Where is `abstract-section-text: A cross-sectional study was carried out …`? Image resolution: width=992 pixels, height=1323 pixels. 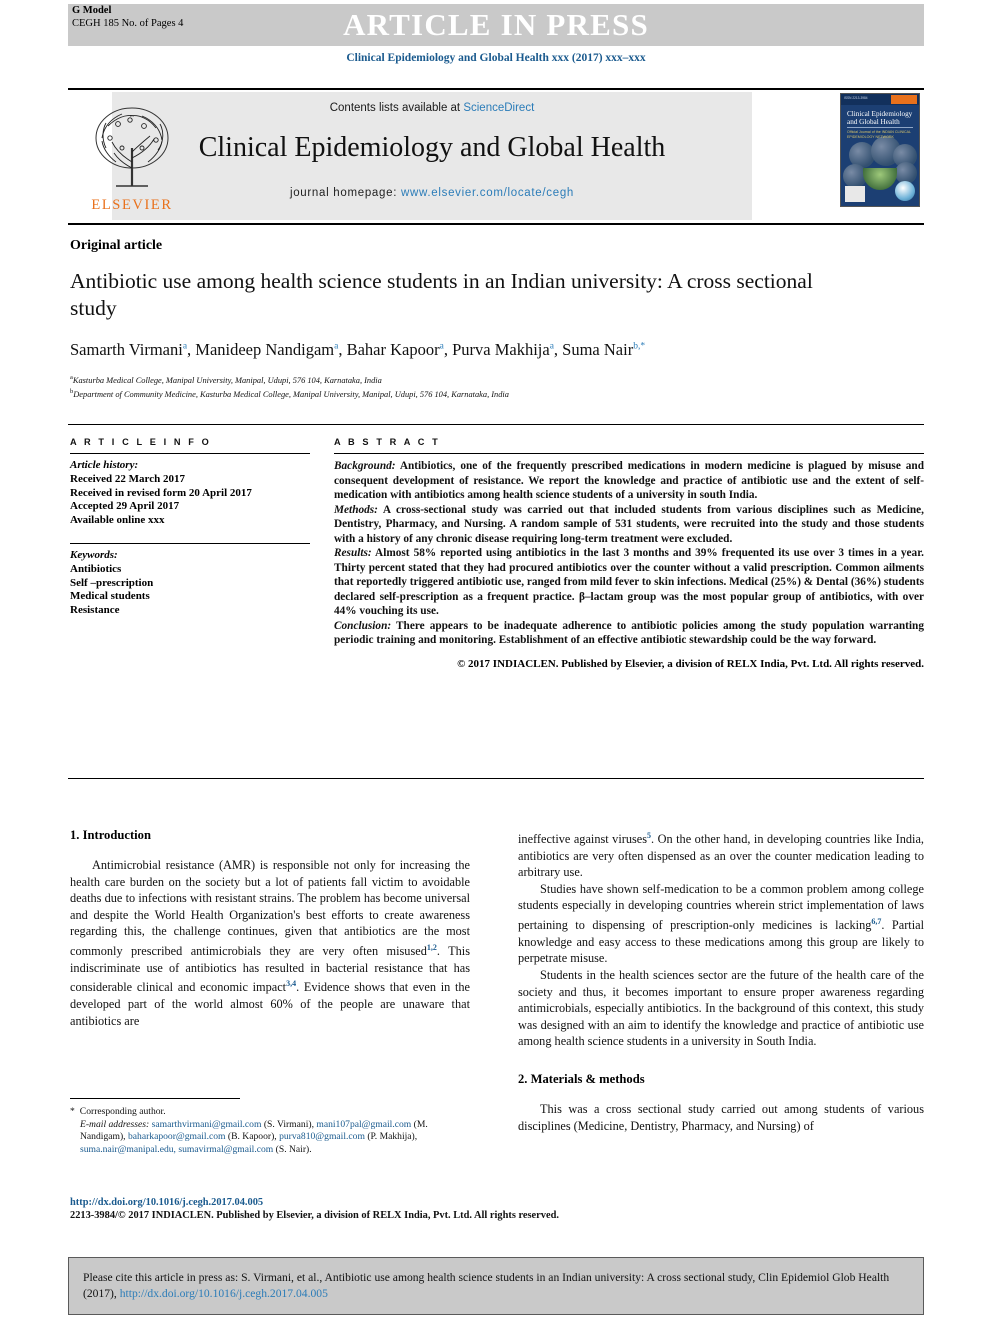 abstract-section-text: A cross-sectional study was carried out … is located at coordinates (629, 524).